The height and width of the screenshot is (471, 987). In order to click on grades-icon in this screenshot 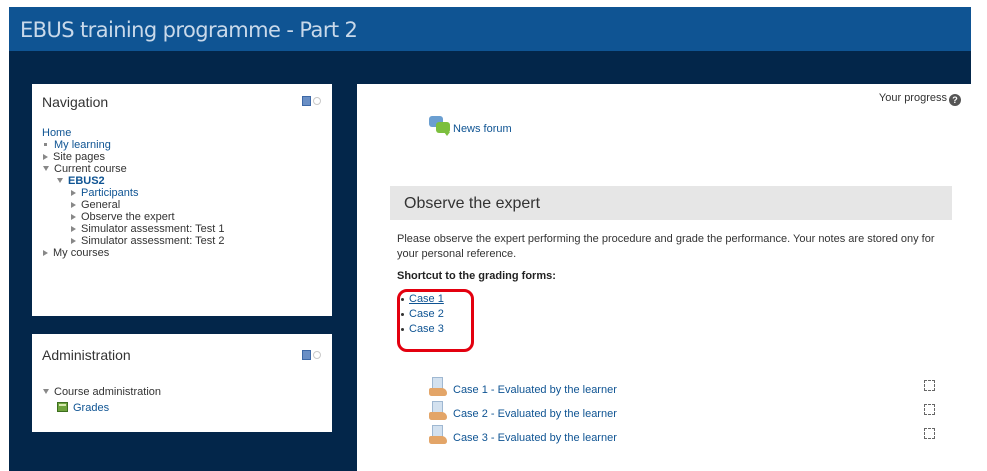, I will do `click(62, 407)`.